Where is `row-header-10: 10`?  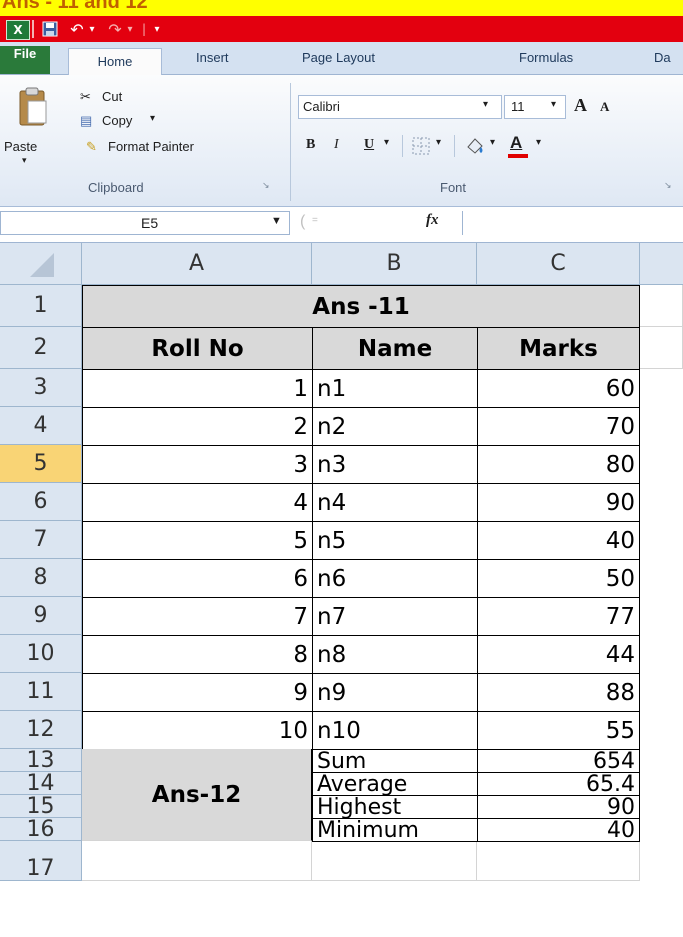 row-header-10: 10 is located at coordinates (41, 654).